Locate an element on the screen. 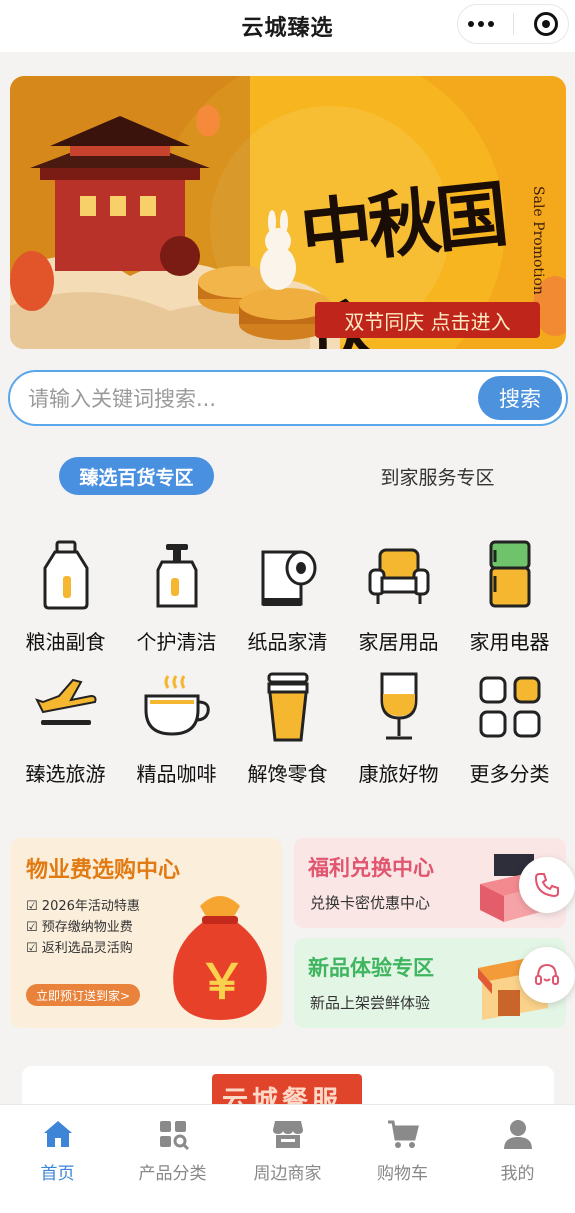  category-appliances: 家用电器 is located at coordinates (509, 598).